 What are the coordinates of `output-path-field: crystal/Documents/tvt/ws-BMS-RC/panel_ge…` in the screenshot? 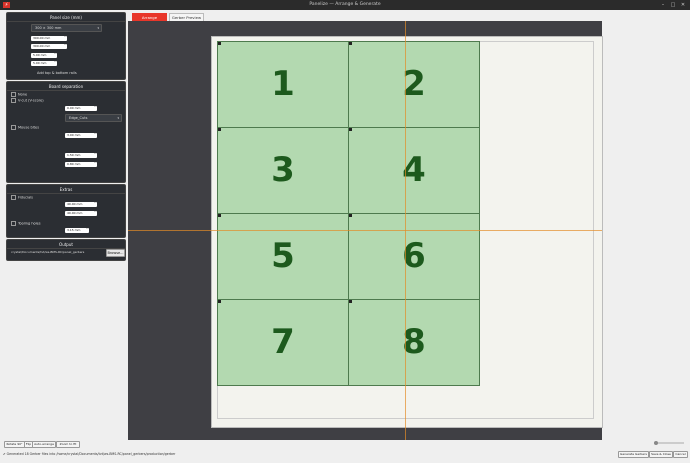 It's located at (57, 252).